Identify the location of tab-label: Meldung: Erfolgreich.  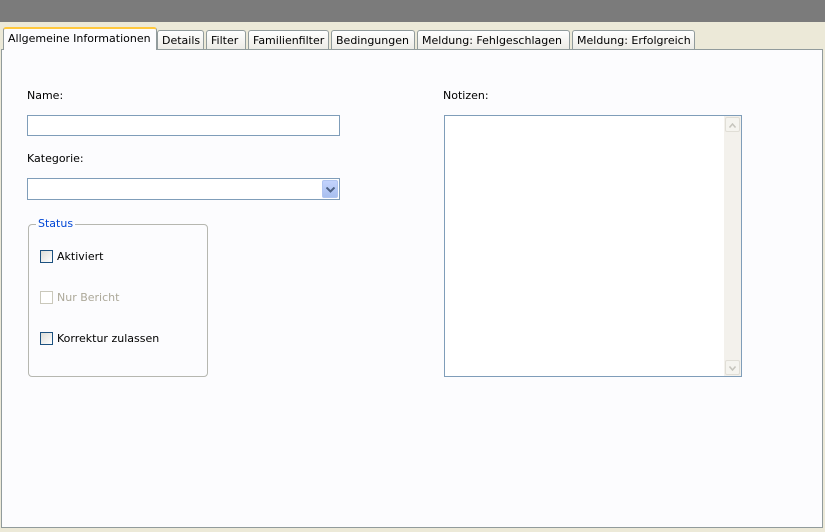
(634, 40).